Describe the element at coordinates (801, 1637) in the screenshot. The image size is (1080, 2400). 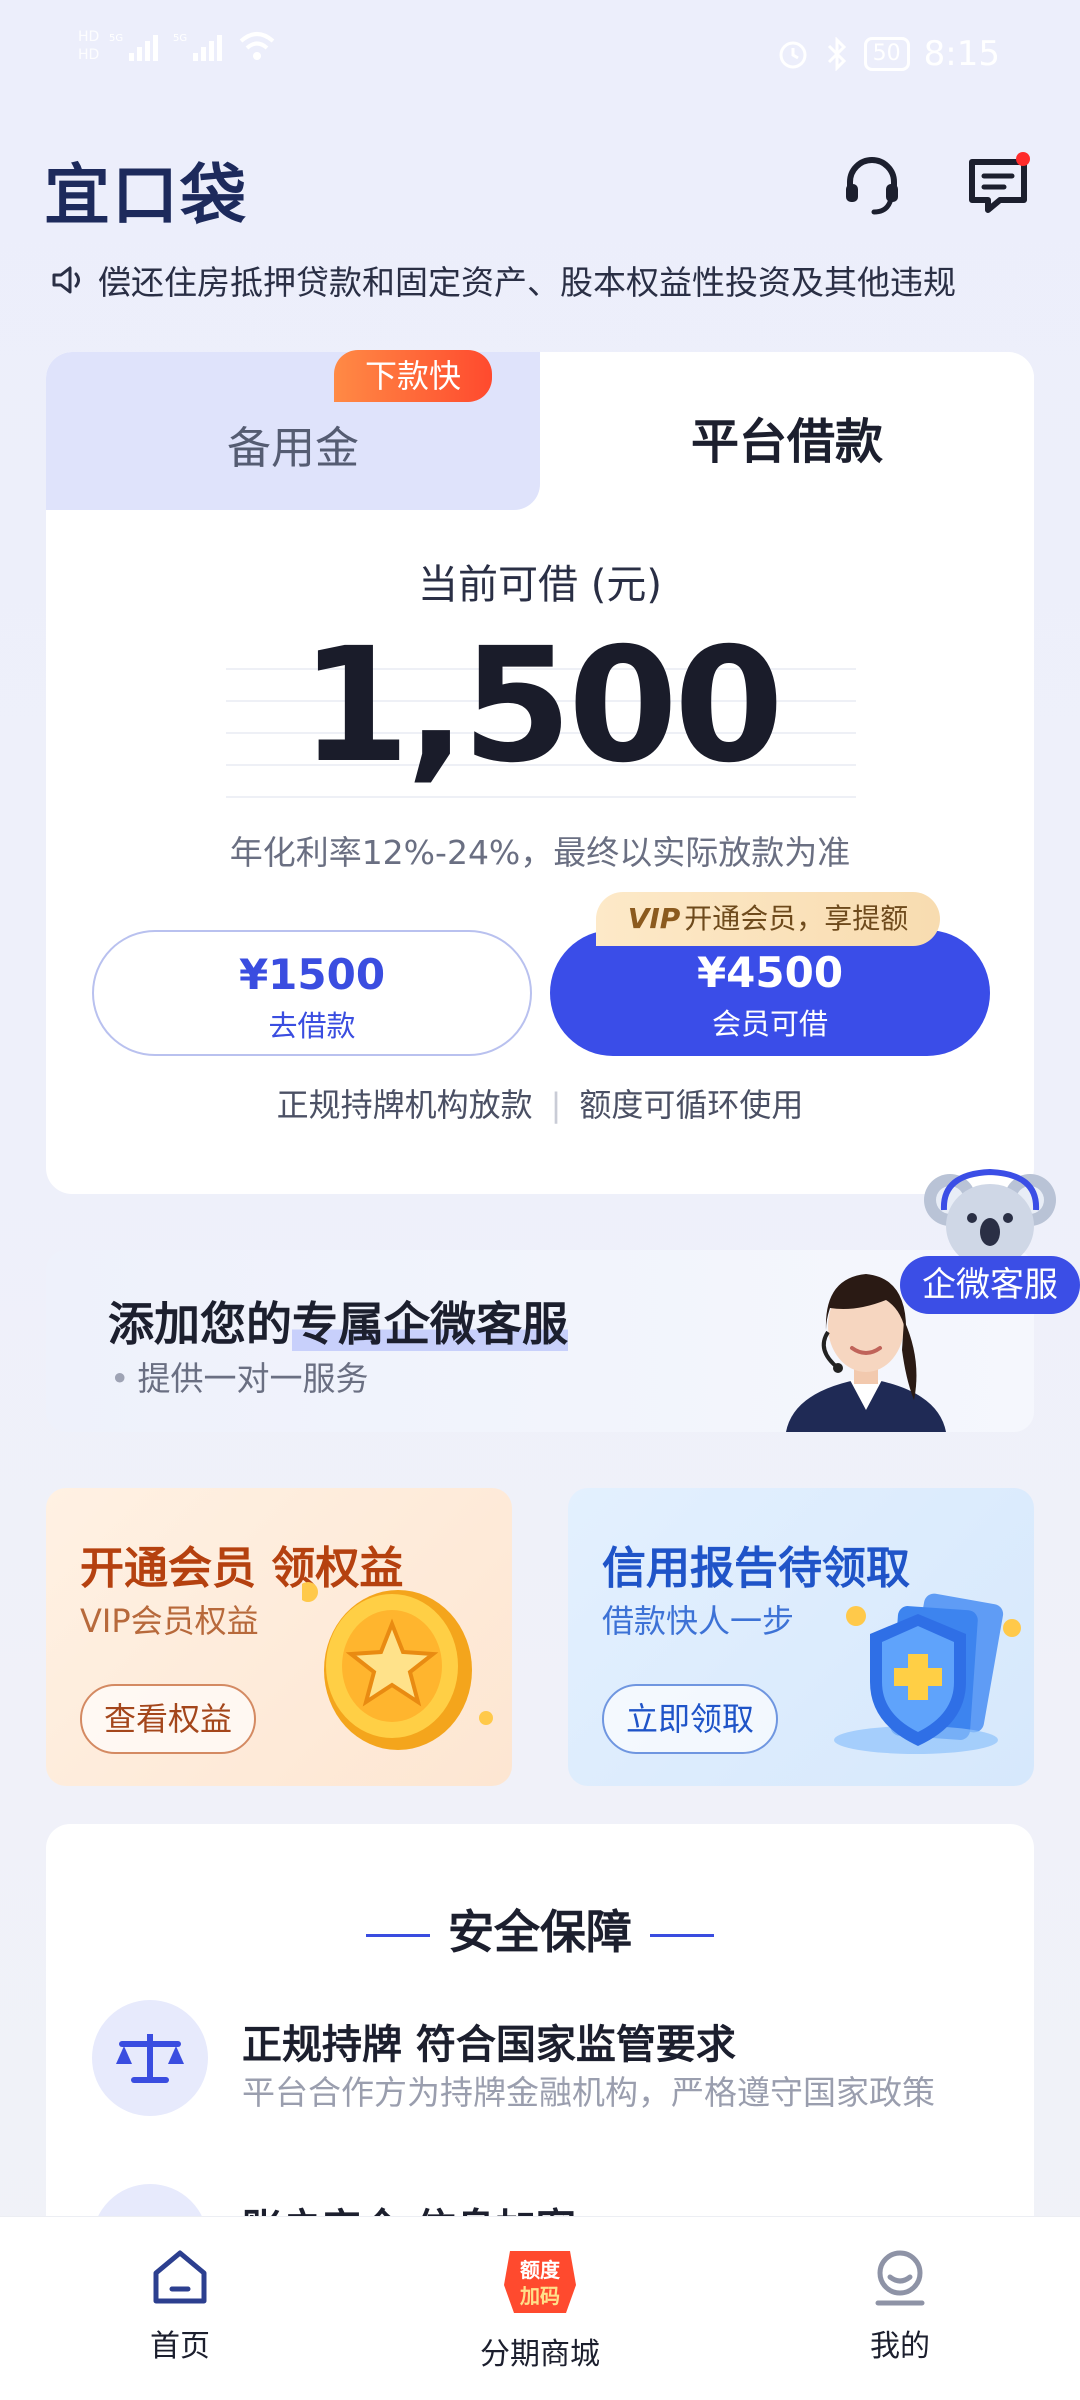
I see `promo-credit-card: 信用报告待领取 借款快人一步 立即领取` at that location.